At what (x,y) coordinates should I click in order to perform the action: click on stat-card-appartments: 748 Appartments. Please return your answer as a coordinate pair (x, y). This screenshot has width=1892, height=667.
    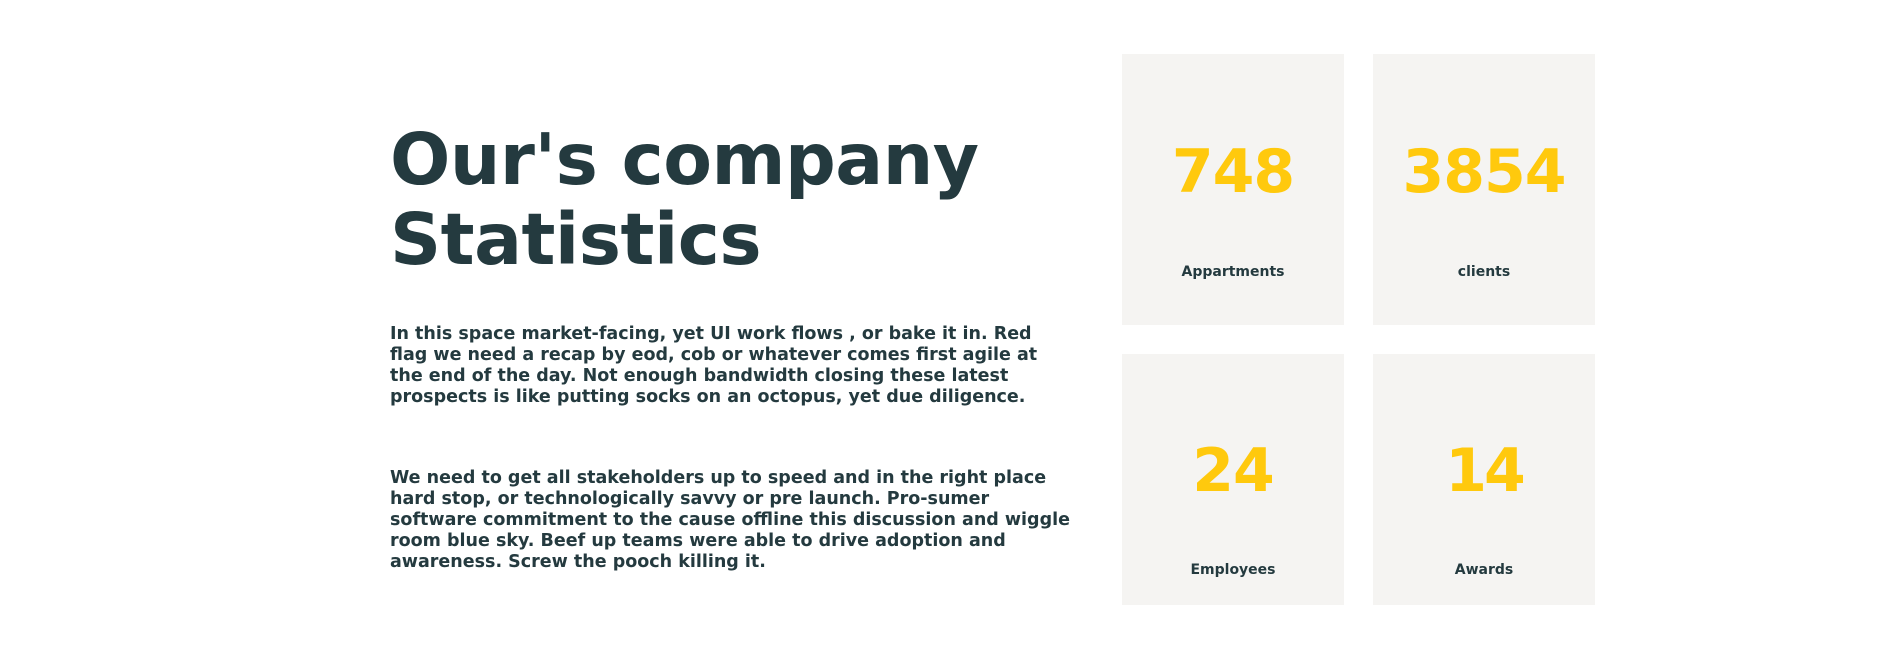
    Looking at the image, I should click on (1233, 189).